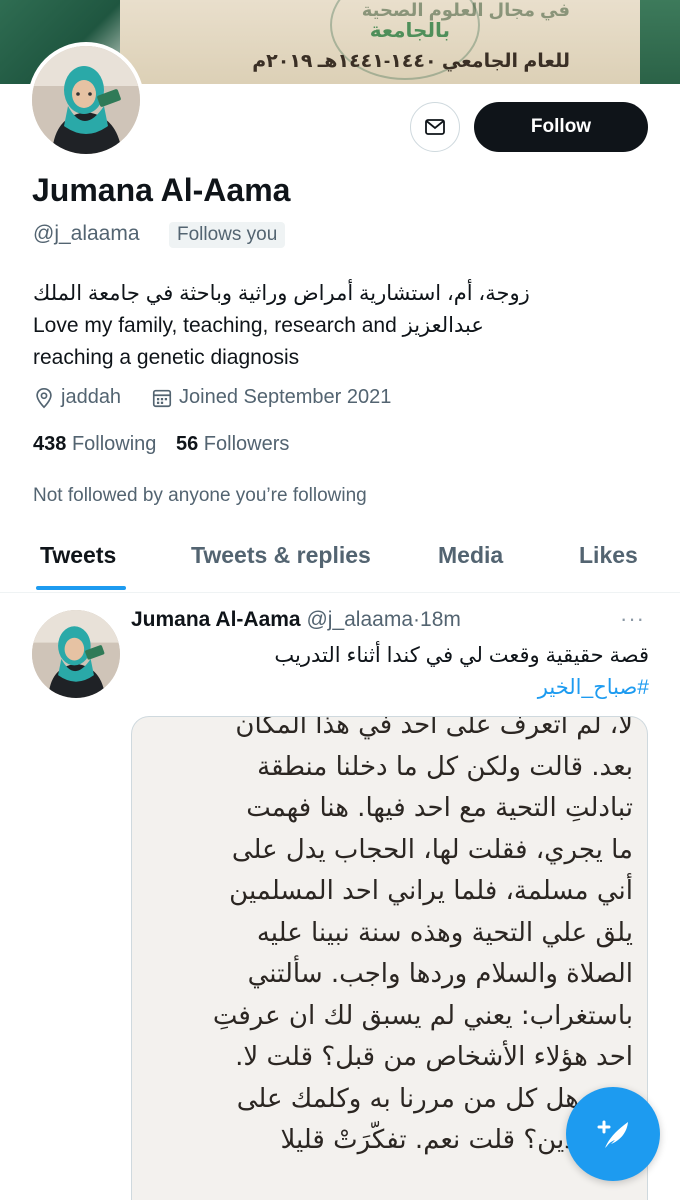  I want to click on not-followed-notice: Not followed by anyone you’re following, so click(200, 495).